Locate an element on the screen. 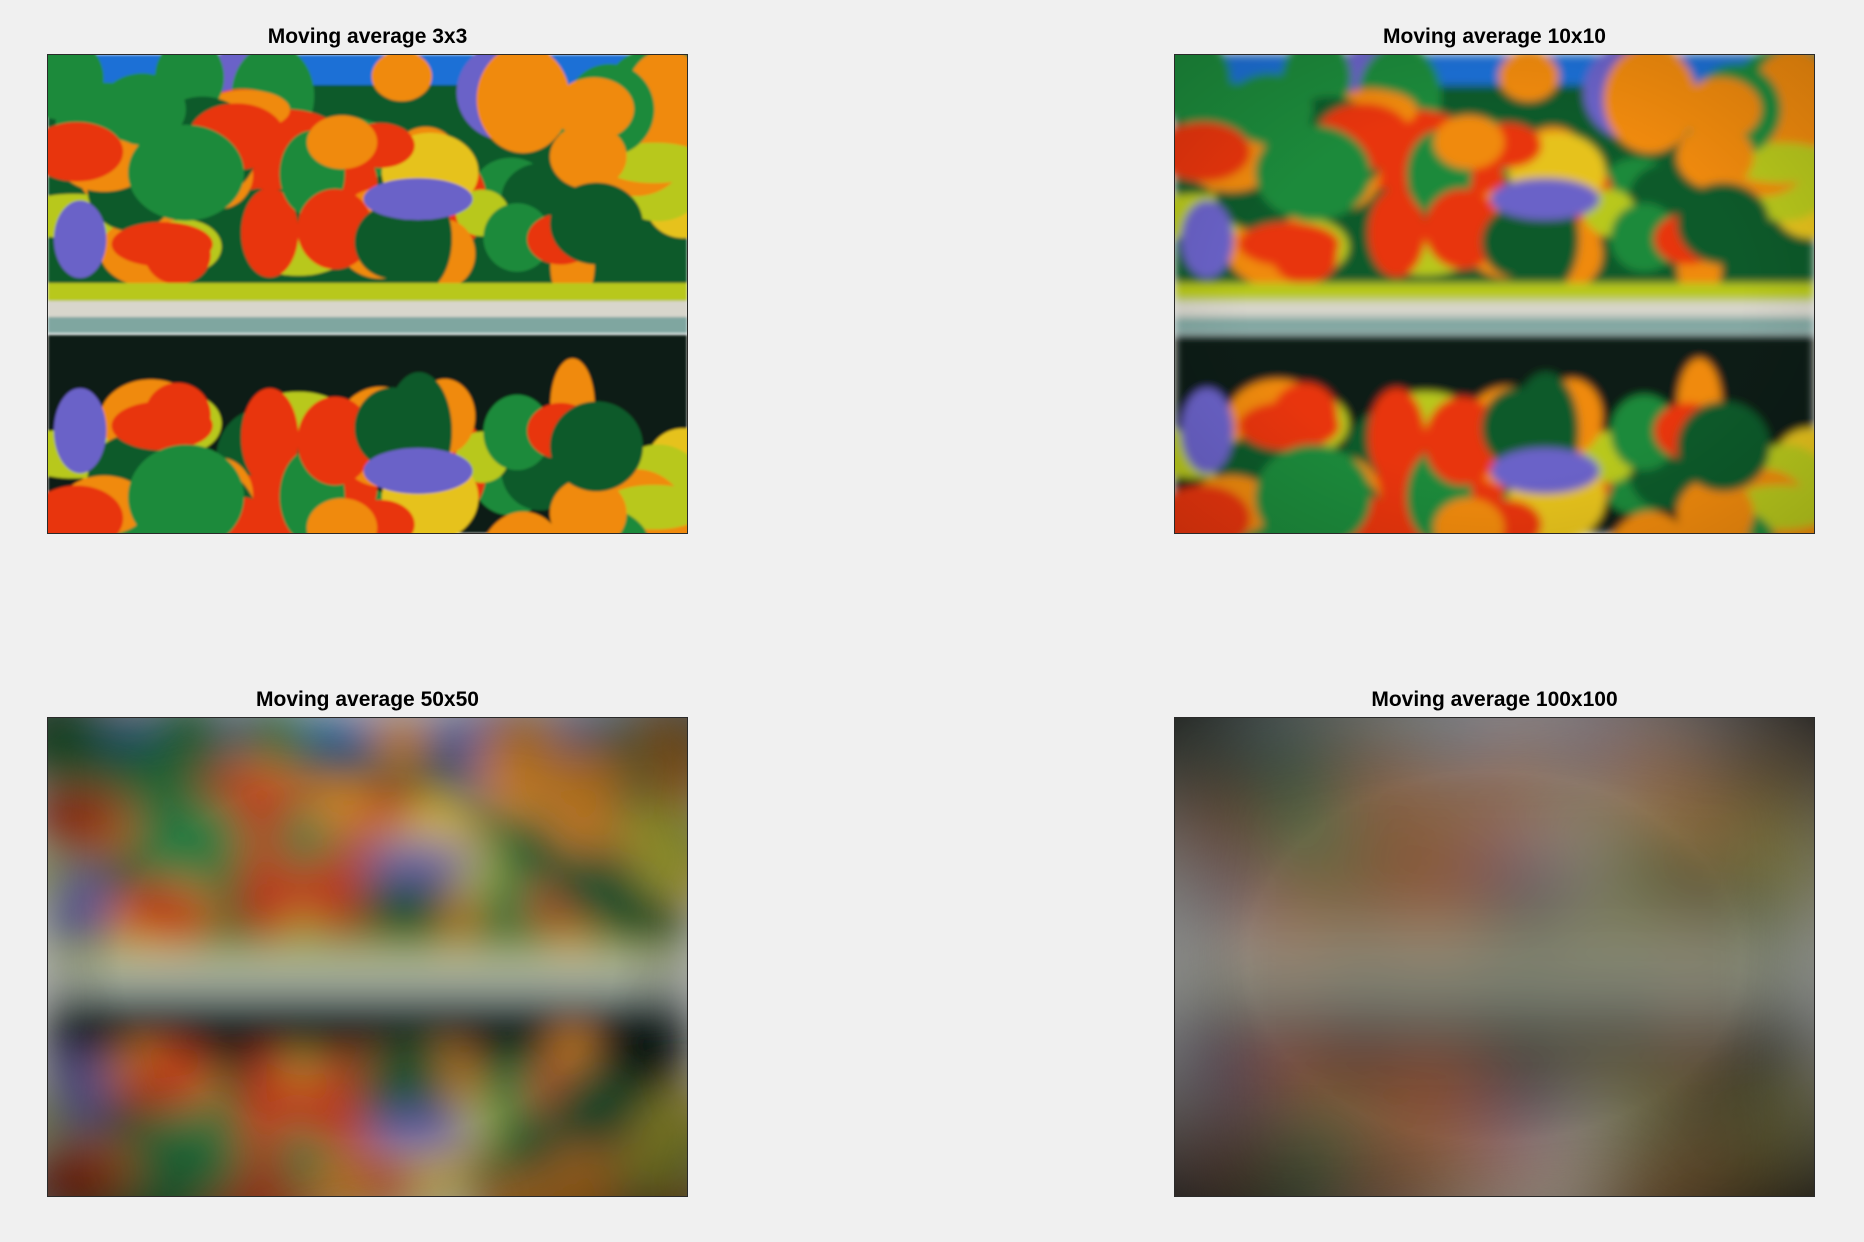 This screenshot has width=1864, height=1242. subplot-title: Moving average 100x100 is located at coordinates (1494, 699).